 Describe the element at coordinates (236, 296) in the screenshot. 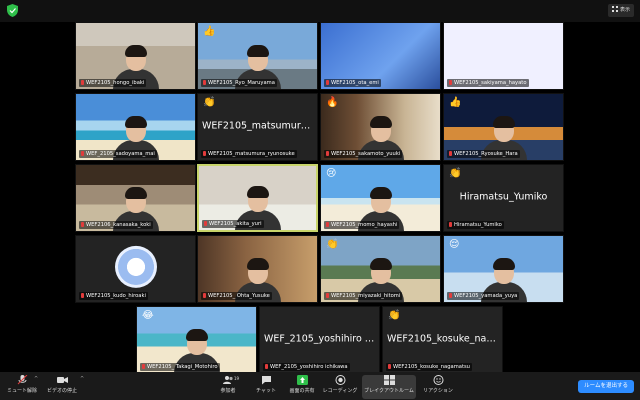

I see `participant-name-label: WEF2105_ Ohta_Yusuke` at that location.